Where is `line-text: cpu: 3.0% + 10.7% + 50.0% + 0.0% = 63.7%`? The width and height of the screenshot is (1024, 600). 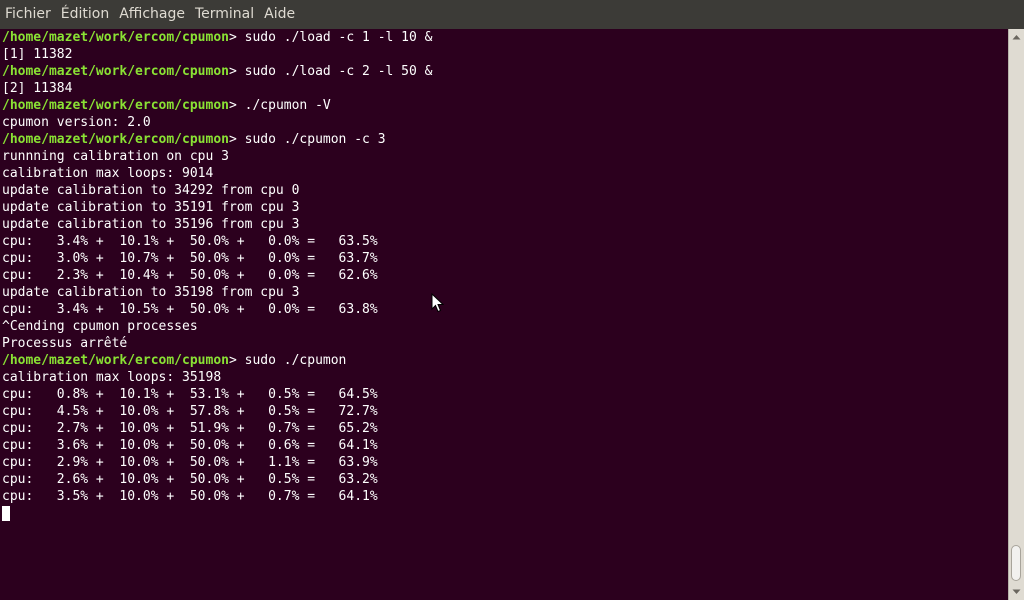 line-text: cpu: 3.0% + 10.7% + 50.0% + 0.0% = 63.7% is located at coordinates (190, 258).